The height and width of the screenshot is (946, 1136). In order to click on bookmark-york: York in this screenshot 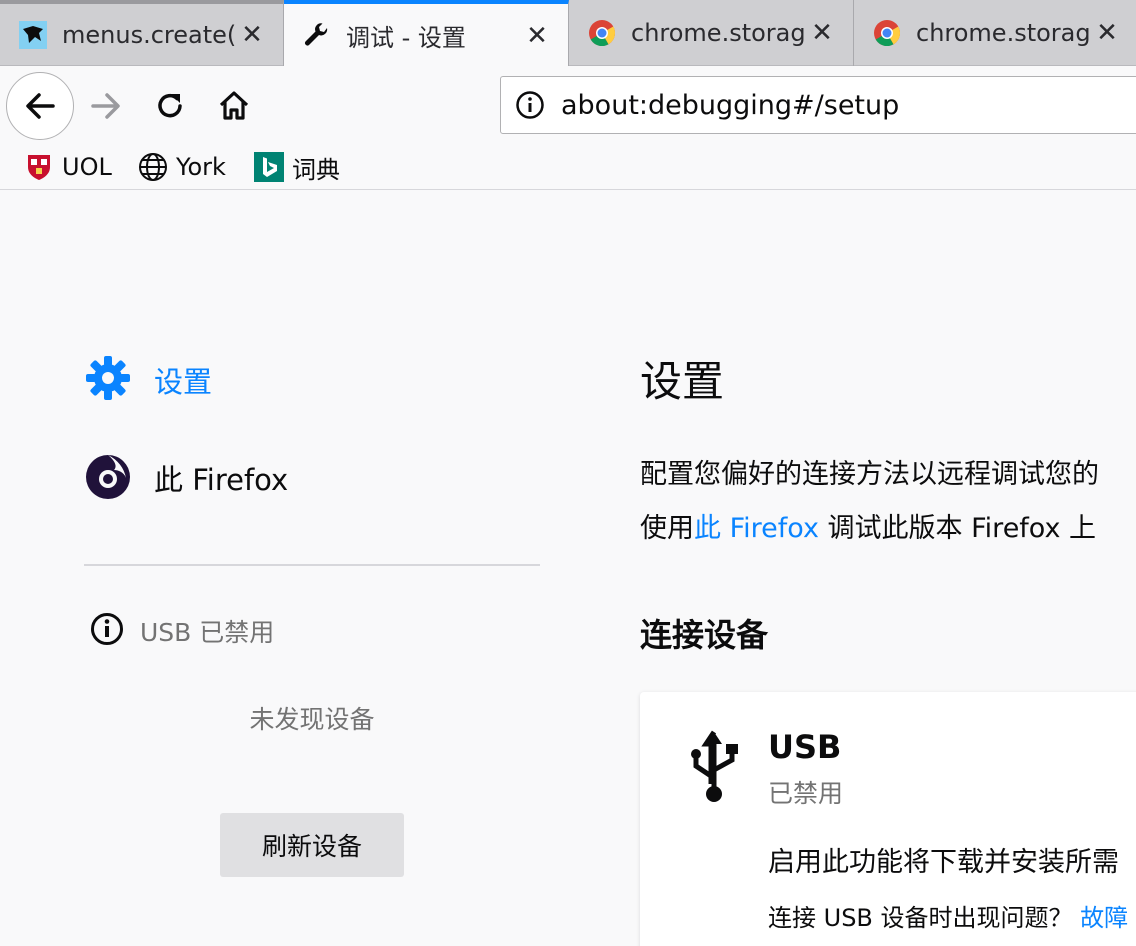, I will do `click(182, 167)`.